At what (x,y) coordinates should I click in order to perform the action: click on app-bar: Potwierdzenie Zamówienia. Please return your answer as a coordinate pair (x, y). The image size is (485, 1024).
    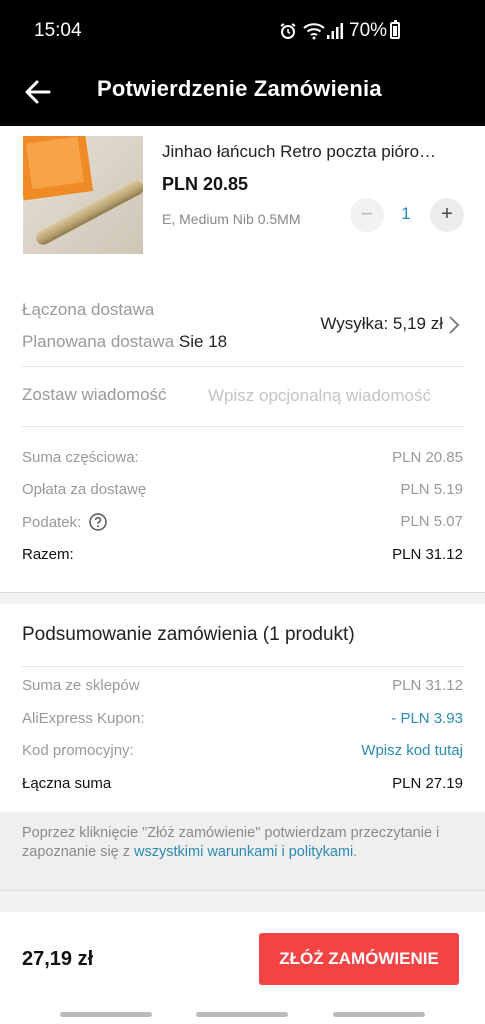
    Looking at the image, I should click on (242, 94).